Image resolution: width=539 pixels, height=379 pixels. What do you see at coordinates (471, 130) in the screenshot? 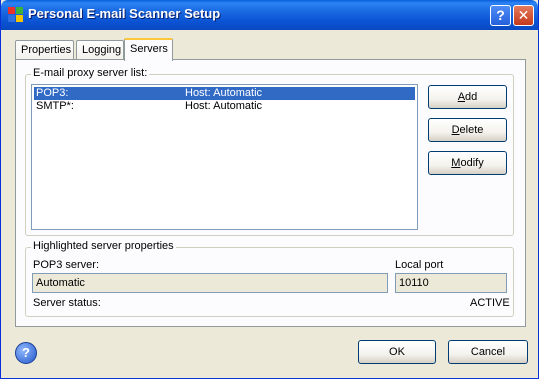
I see `delete-label-rest: elete` at bounding box center [471, 130].